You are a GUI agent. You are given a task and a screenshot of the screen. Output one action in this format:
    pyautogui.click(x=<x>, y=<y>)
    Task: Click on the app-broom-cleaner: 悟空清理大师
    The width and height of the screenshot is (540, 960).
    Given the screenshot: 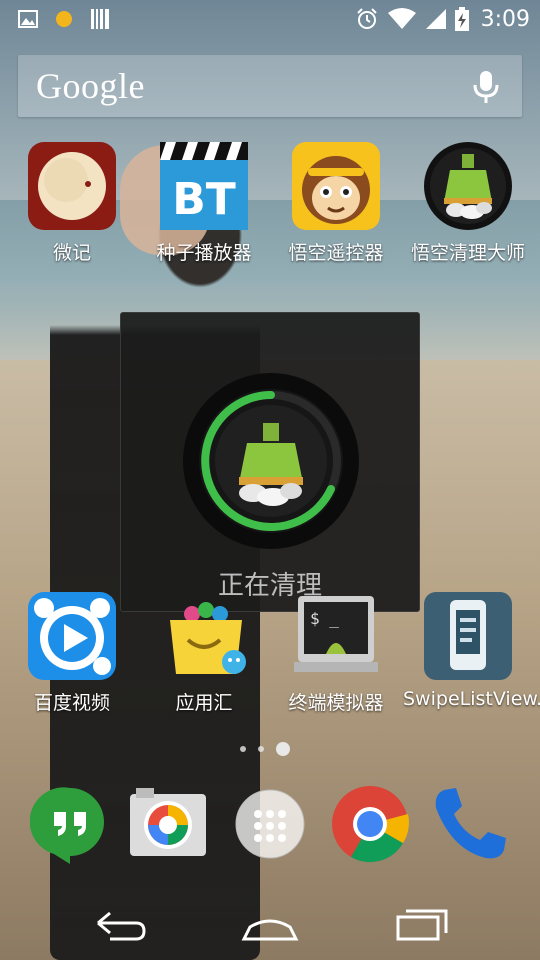 What is the action you would take?
    pyautogui.click(x=468, y=202)
    